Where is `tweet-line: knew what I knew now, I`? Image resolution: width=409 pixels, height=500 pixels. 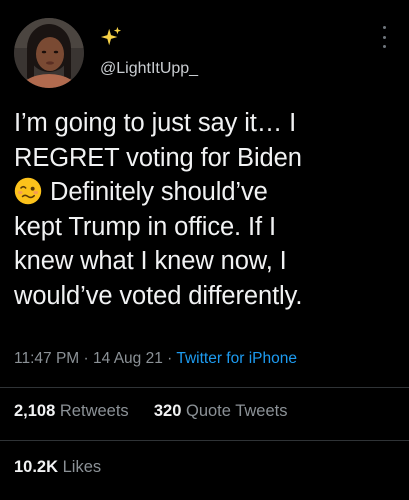 tweet-line: knew what I knew now, I is located at coordinates (150, 261).